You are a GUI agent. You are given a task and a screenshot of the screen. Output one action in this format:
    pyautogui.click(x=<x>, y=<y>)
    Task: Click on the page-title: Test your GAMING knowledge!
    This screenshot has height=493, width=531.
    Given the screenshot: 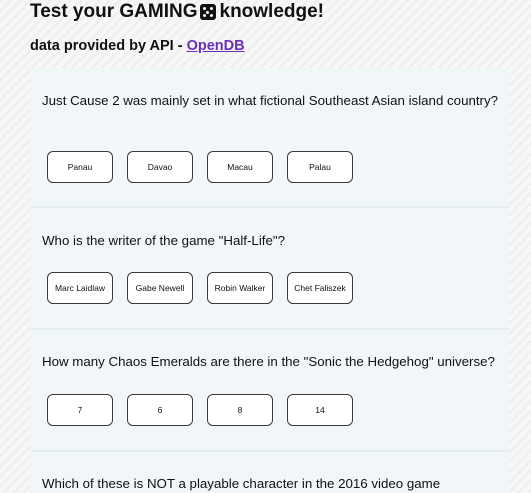 What is the action you would take?
    pyautogui.click(x=177, y=12)
    